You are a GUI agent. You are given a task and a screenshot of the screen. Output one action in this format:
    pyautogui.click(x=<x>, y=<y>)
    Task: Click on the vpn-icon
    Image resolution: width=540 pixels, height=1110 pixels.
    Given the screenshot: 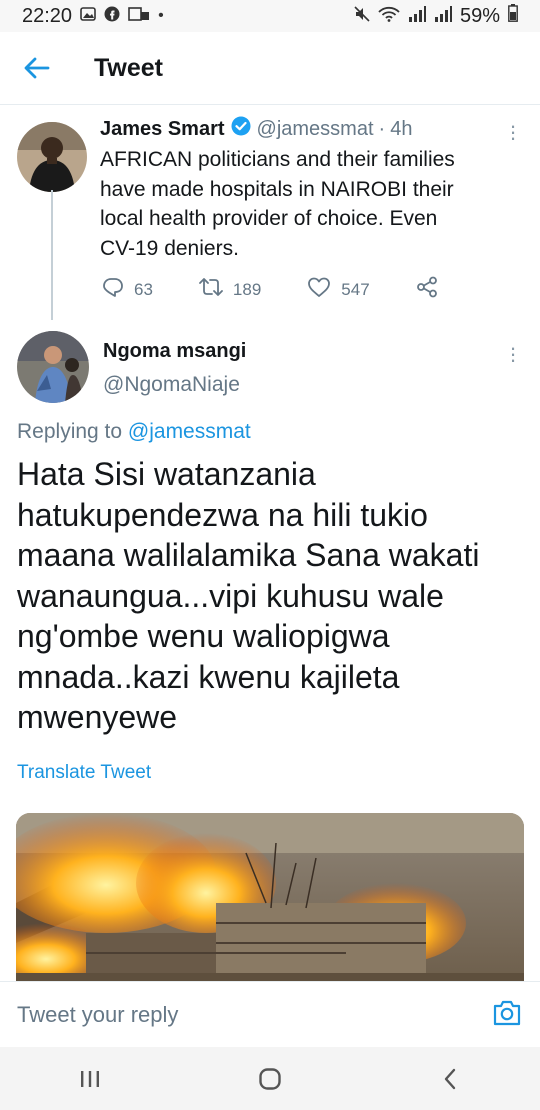 What is the action you would take?
    pyautogui.click(x=139, y=16)
    